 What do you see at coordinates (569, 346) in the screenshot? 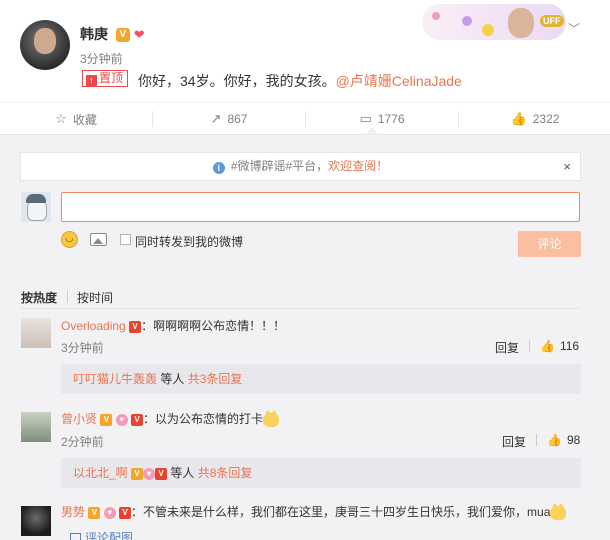
I see `comment-like-count: 116` at bounding box center [569, 346].